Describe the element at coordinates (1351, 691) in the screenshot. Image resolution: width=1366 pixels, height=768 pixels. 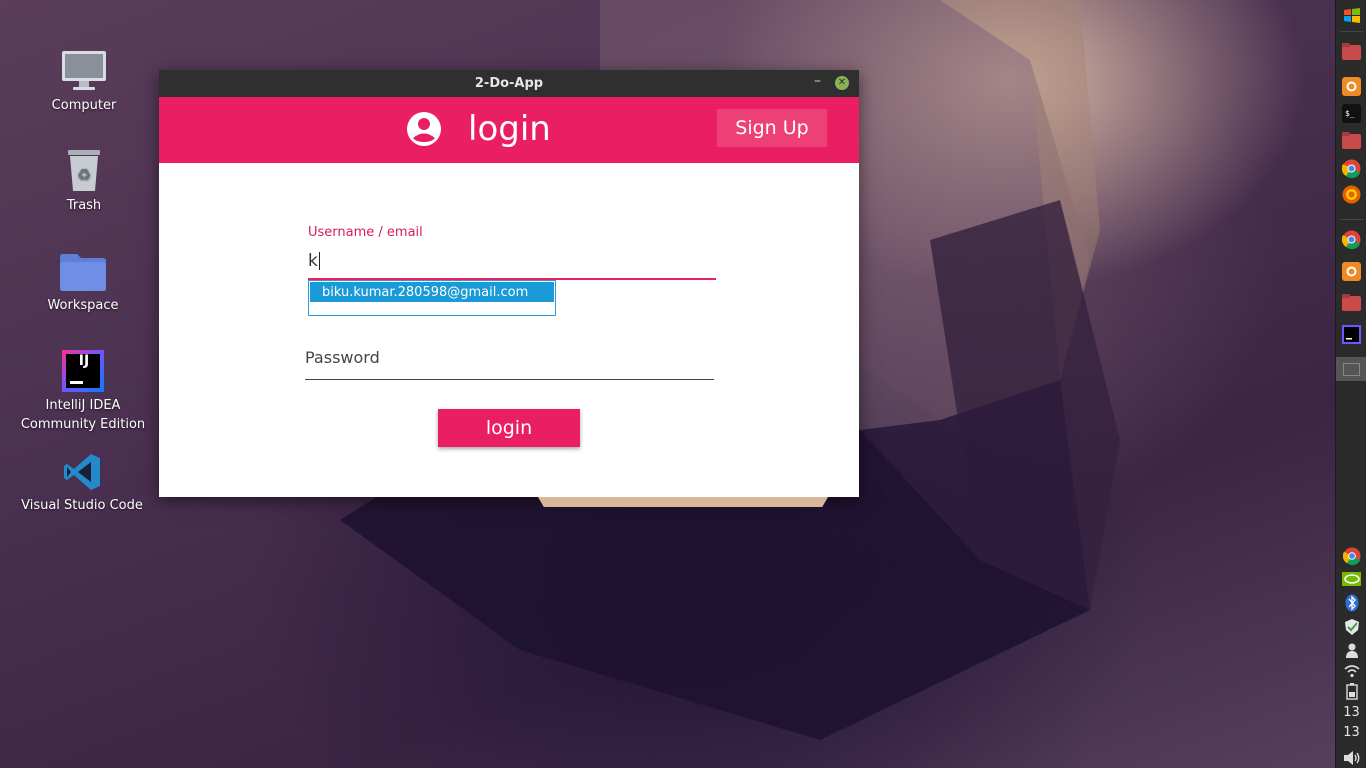
I see `battery-icon` at that location.